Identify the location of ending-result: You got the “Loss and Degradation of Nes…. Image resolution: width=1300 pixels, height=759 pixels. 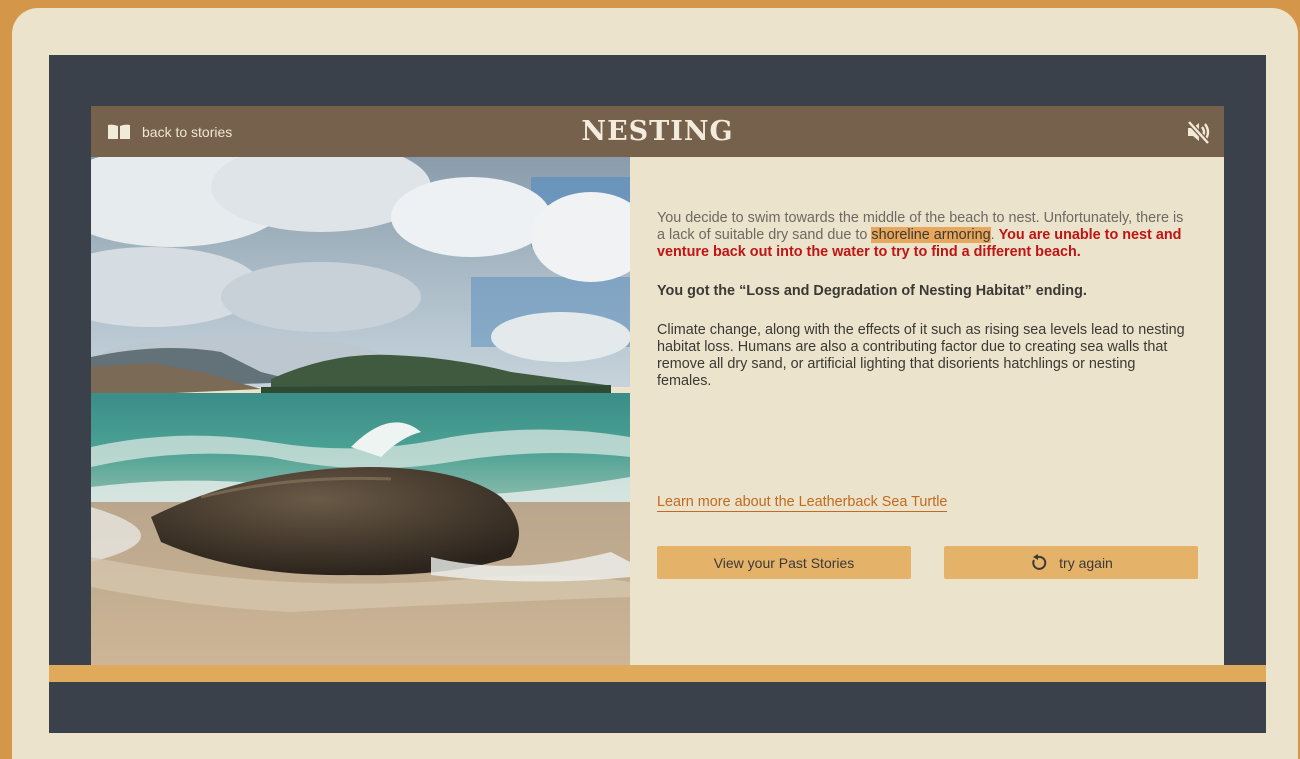
(872, 291).